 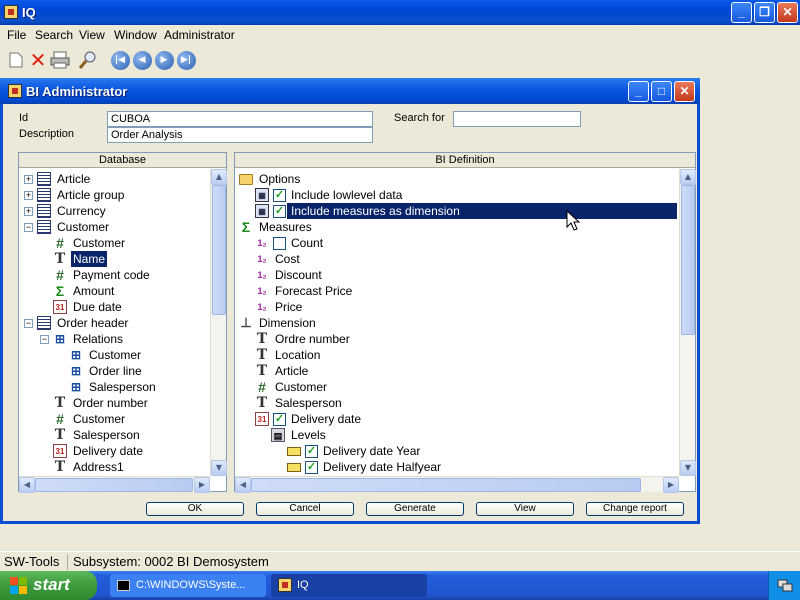 I want to click on bi-tree-row: T Salesperson, so click(x=457, y=403).